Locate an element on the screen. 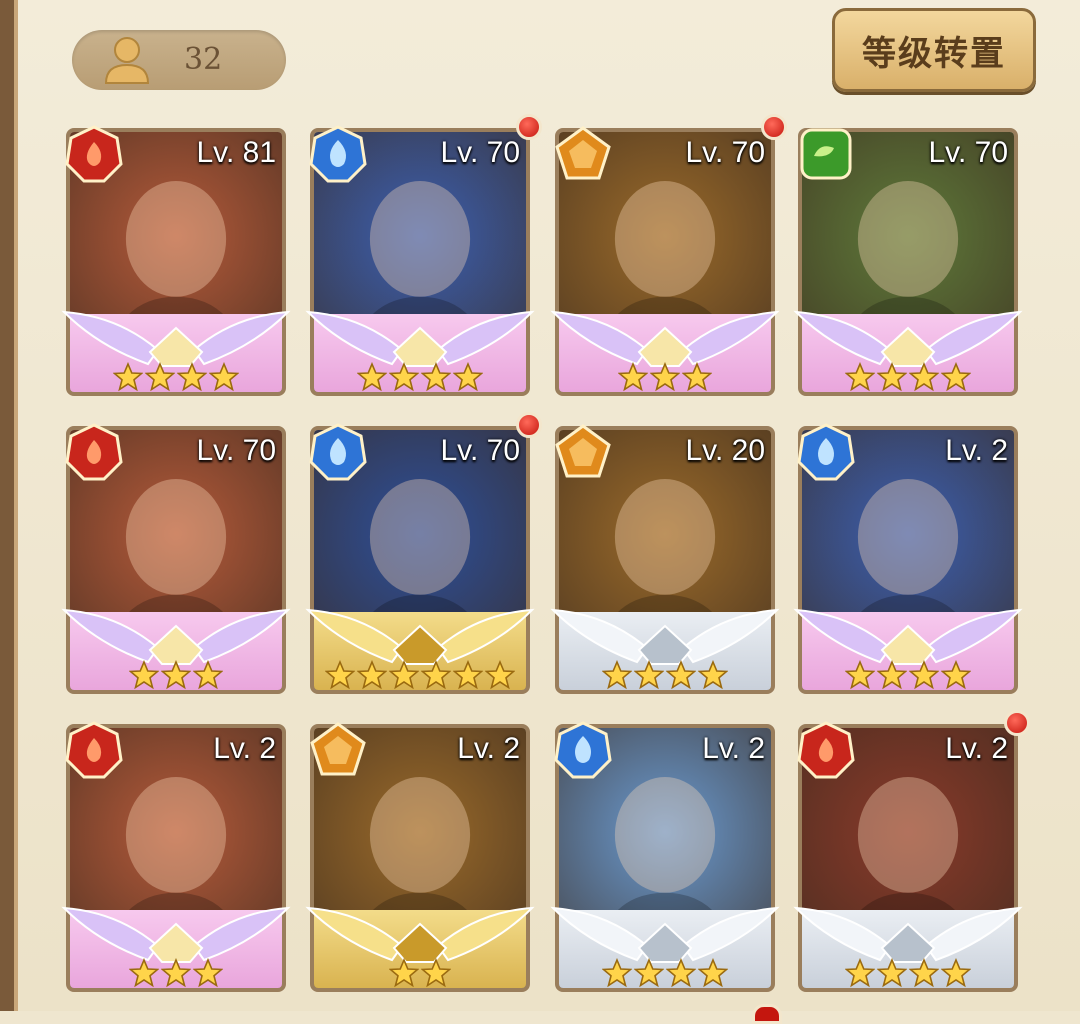 This screenshot has height=1024, width=1080. hero-card: Lv. 20 is located at coordinates (665, 559).